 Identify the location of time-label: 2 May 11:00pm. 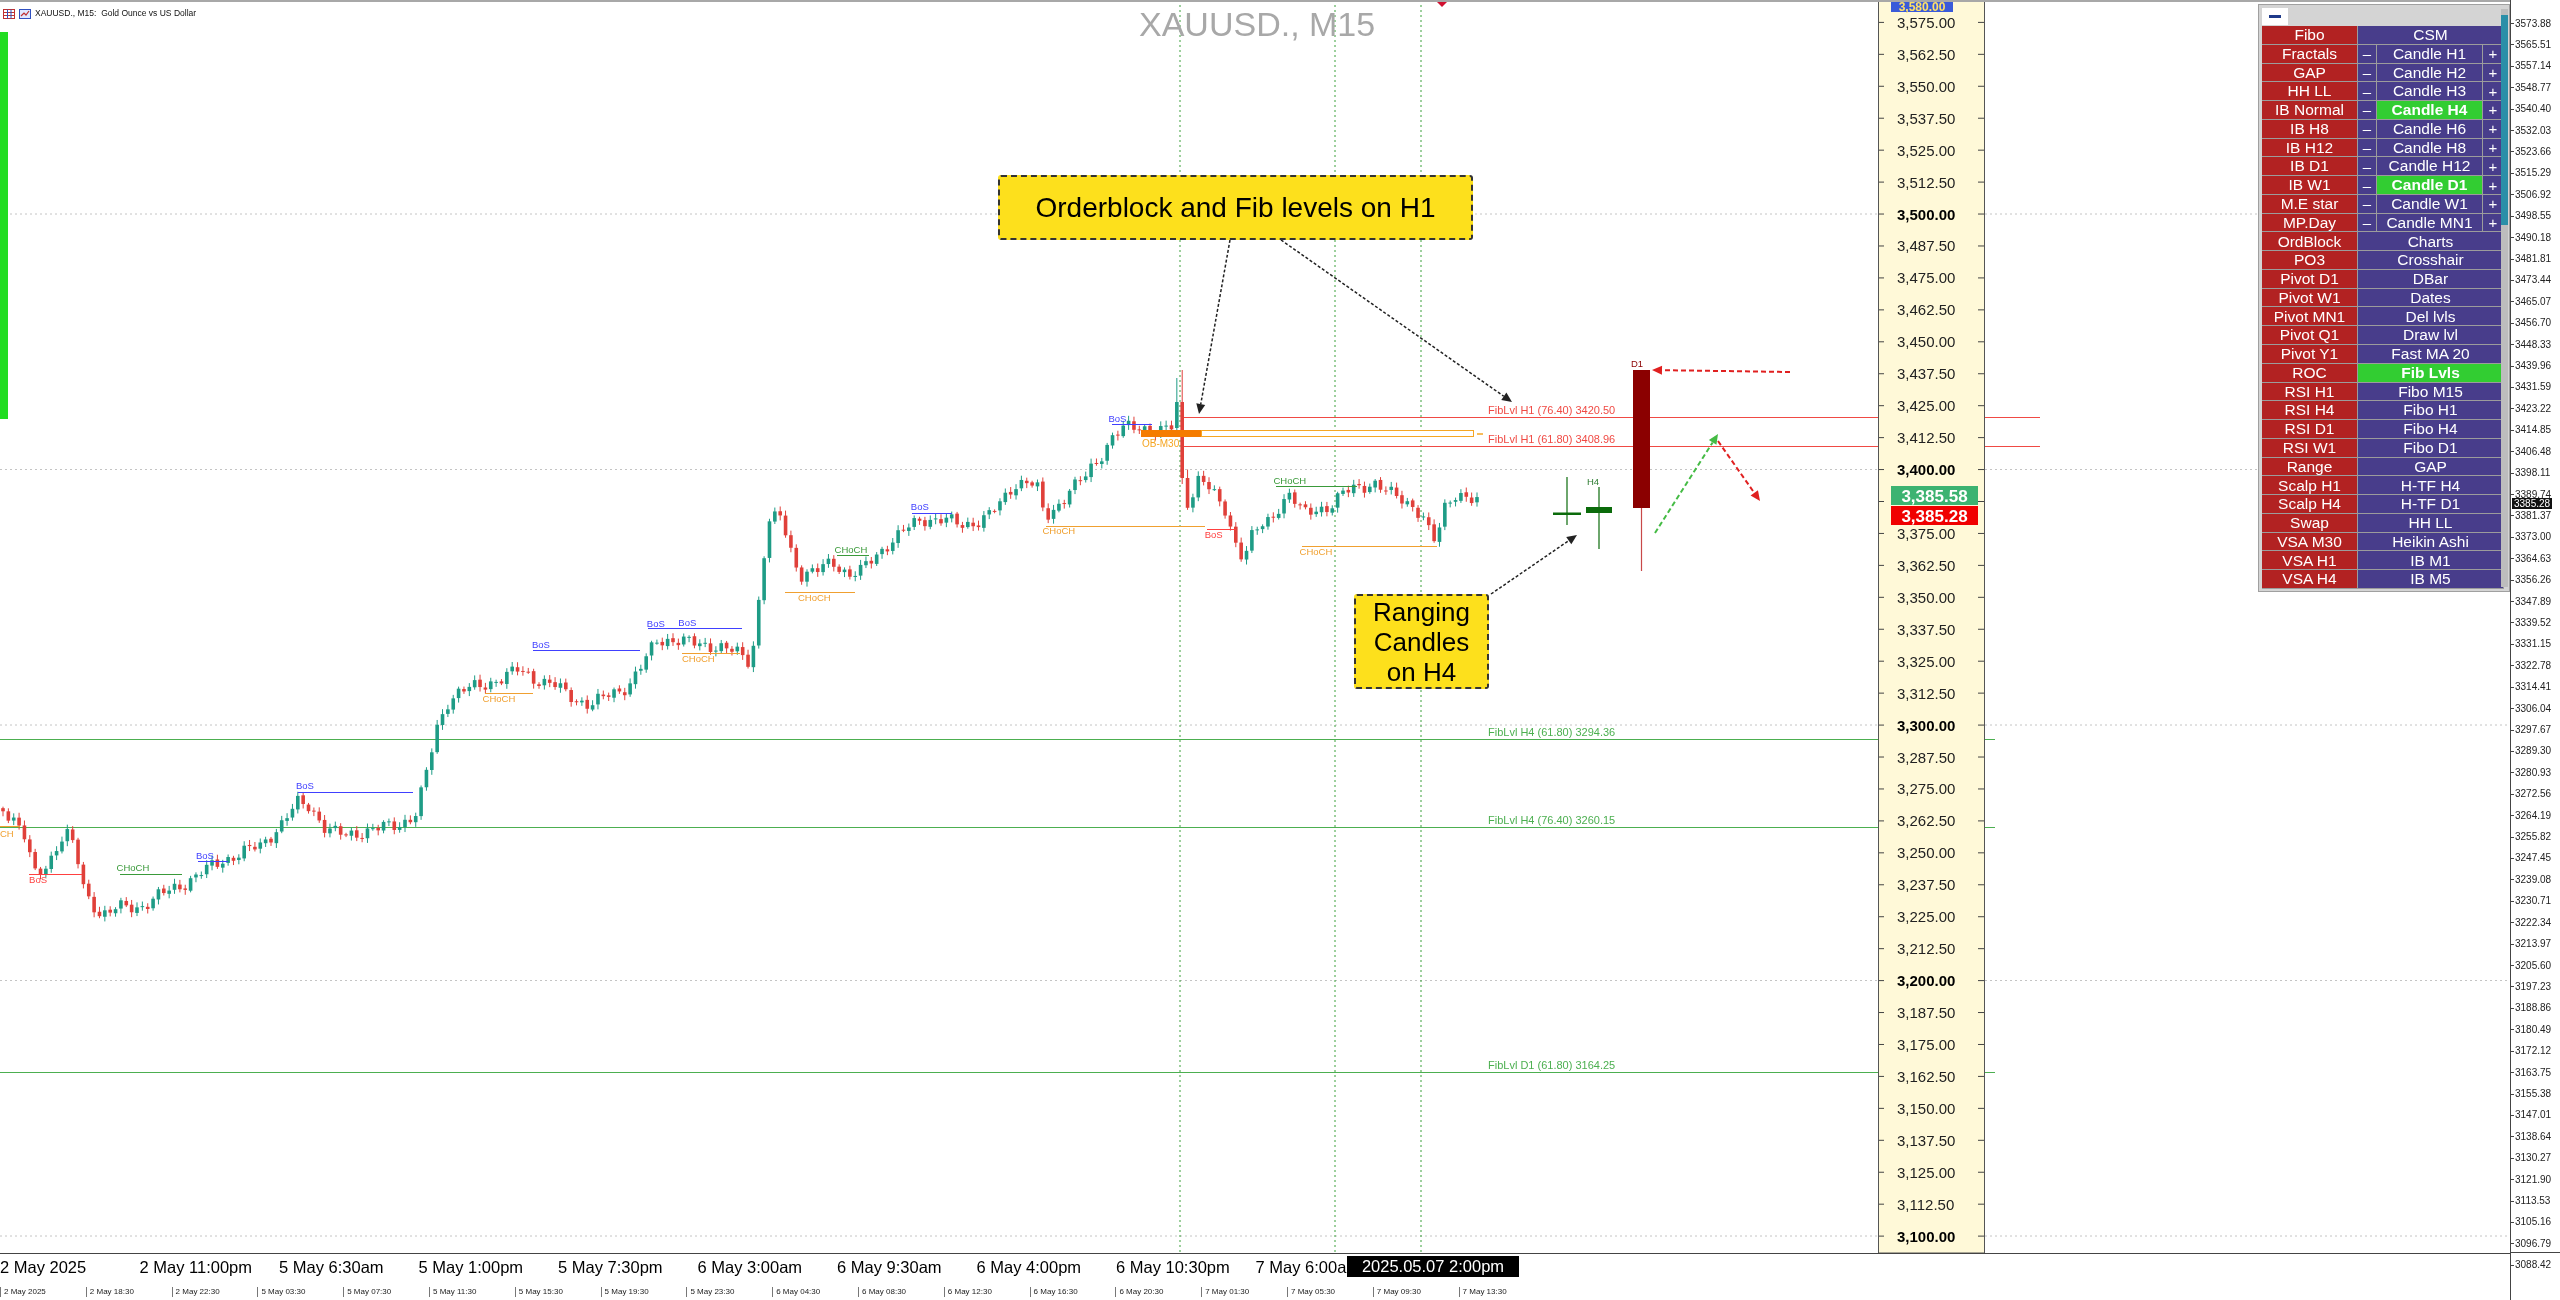
(195, 1267).